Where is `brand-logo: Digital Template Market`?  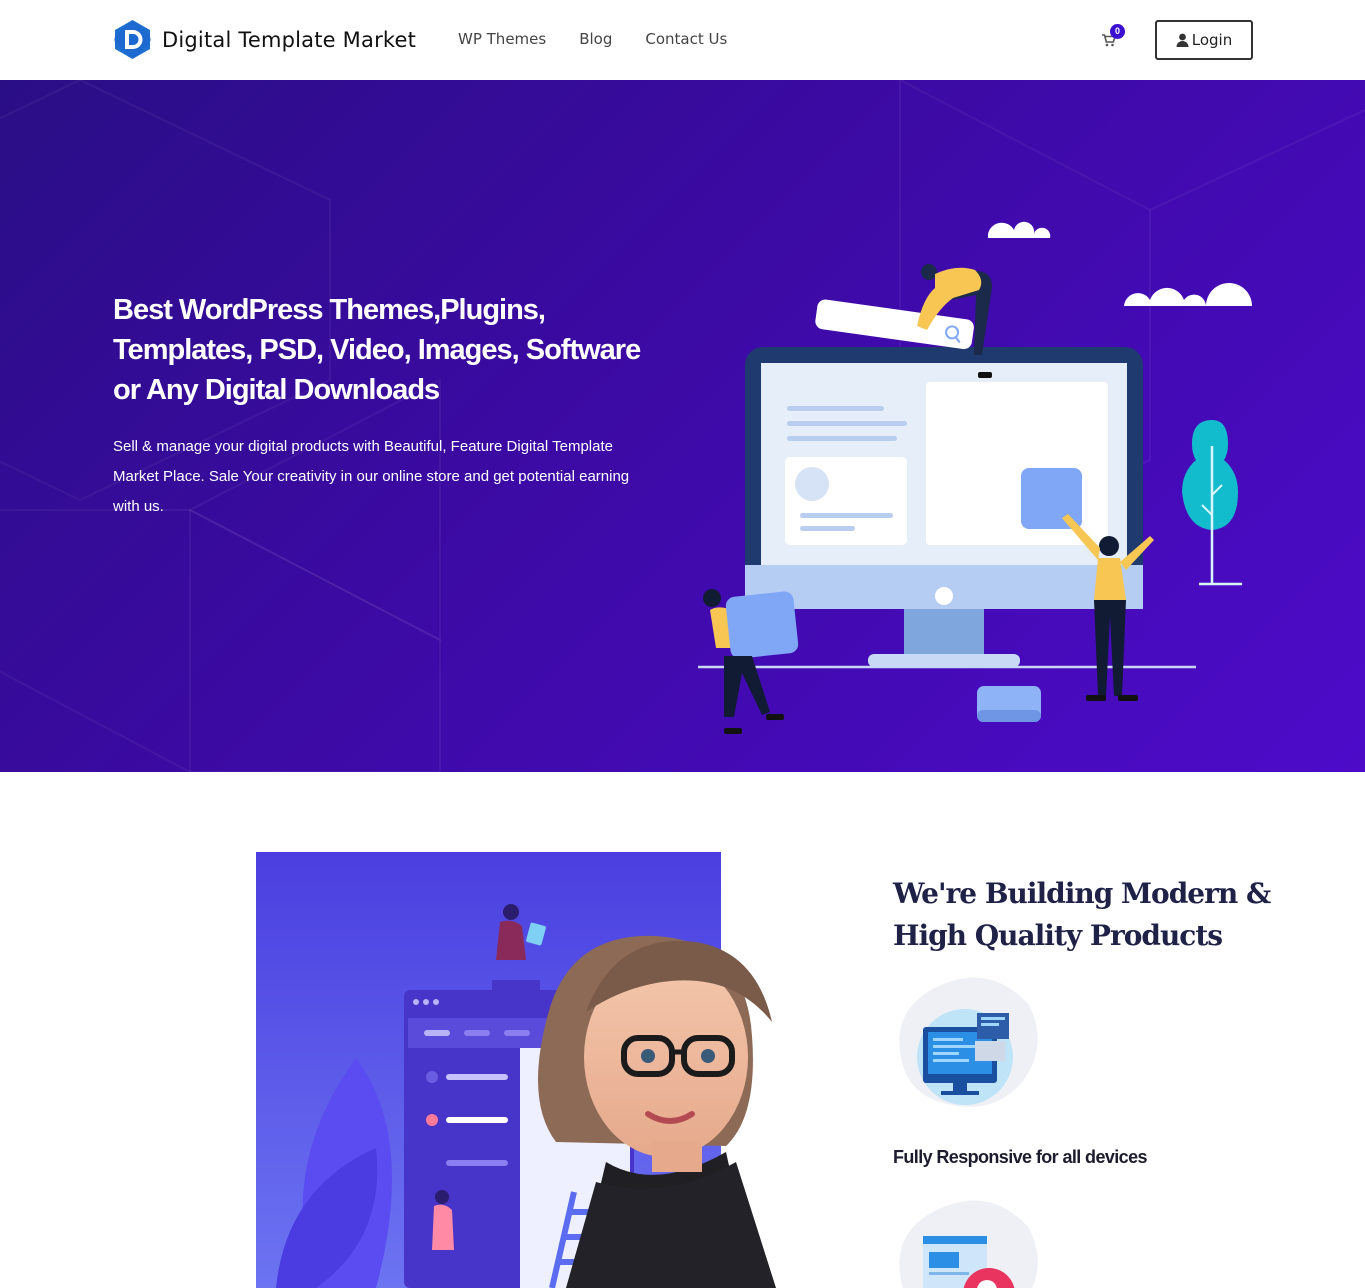
brand-logo: Digital Template Market is located at coordinates (264, 39).